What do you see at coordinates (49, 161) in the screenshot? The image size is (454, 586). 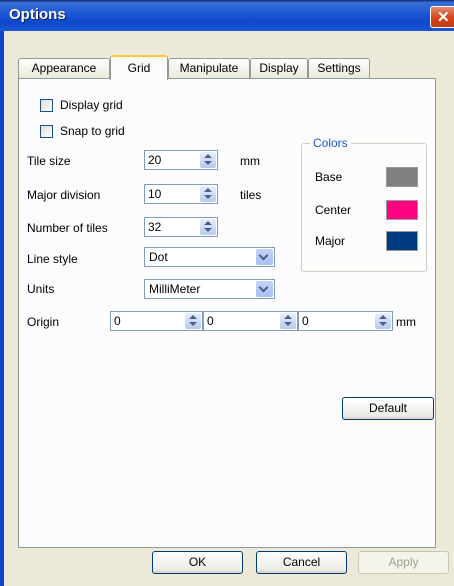 I see `tile-size-label: Tile size` at bounding box center [49, 161].